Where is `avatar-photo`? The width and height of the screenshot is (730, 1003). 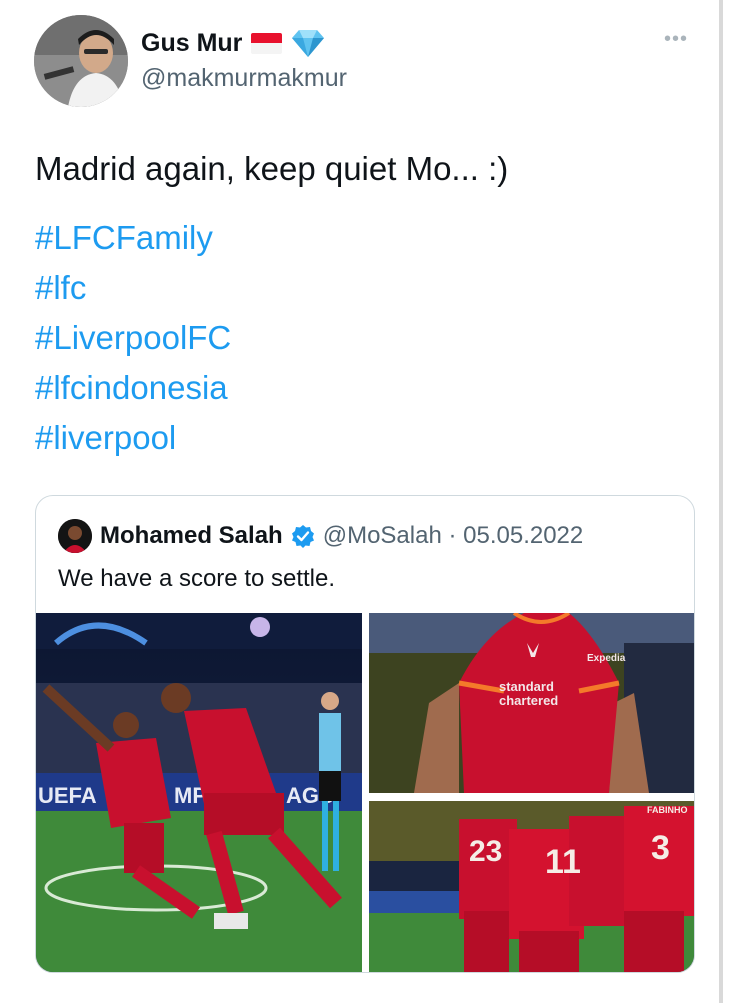 avatar-photo is located at coordinates (81, 61).